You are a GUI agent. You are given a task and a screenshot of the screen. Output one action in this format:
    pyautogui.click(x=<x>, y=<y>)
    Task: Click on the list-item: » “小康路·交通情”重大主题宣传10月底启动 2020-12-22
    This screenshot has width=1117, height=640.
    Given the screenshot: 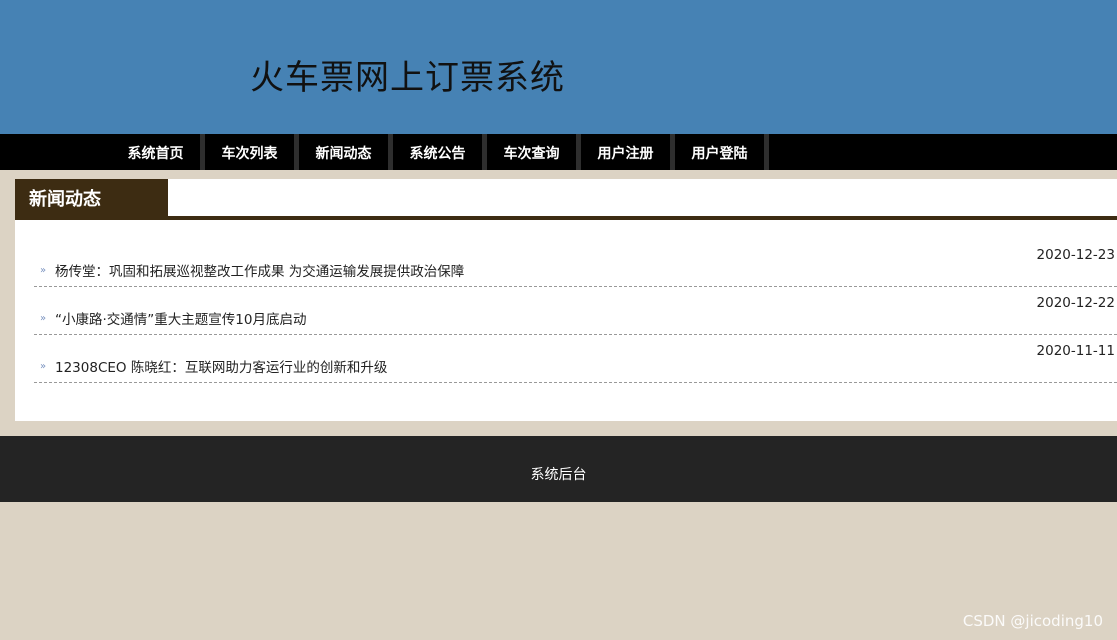 What is the action you would take?
    pyautogui.click(x=575, y=311)
    